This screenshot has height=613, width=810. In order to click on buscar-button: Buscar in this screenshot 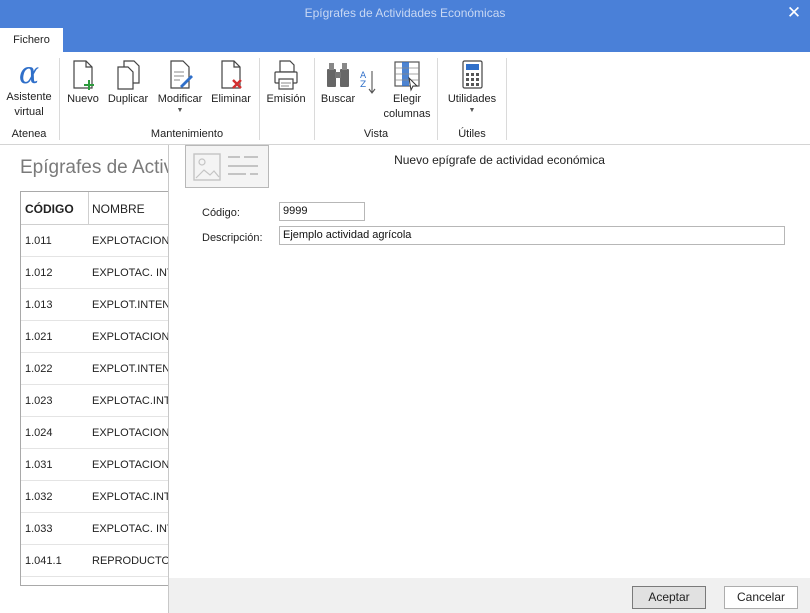, I will do `click(338, 82)`.